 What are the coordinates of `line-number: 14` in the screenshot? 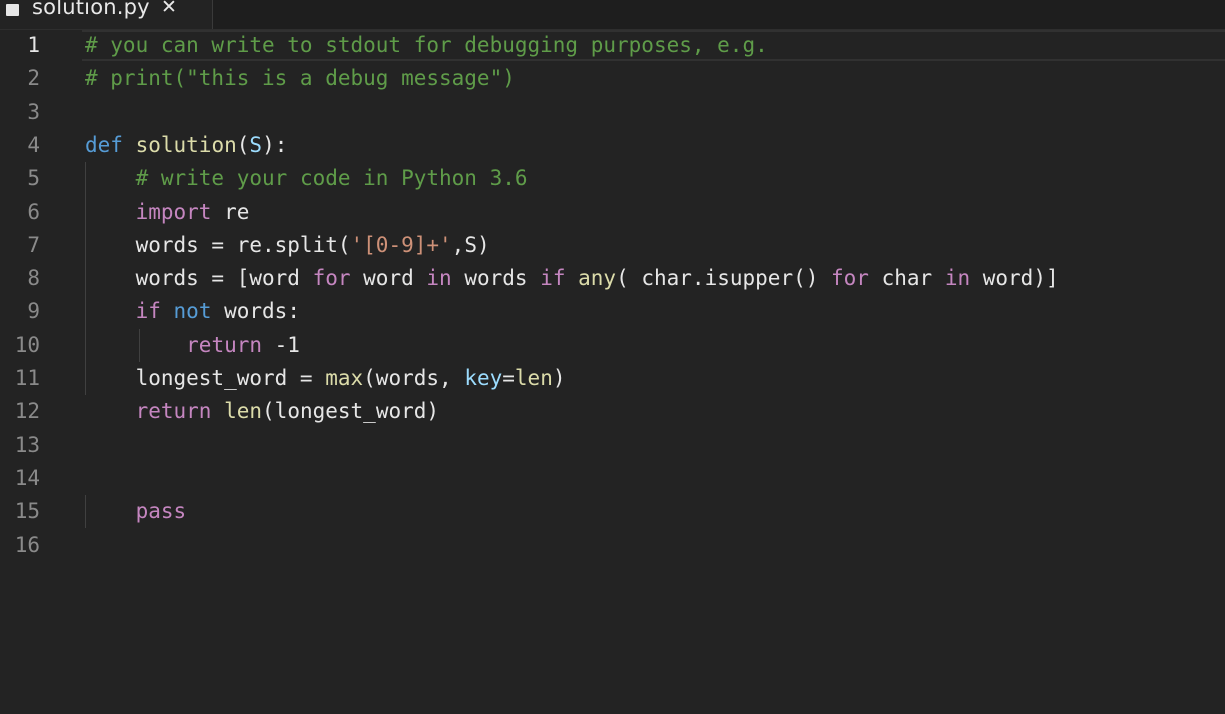 It's located at (27, 477).